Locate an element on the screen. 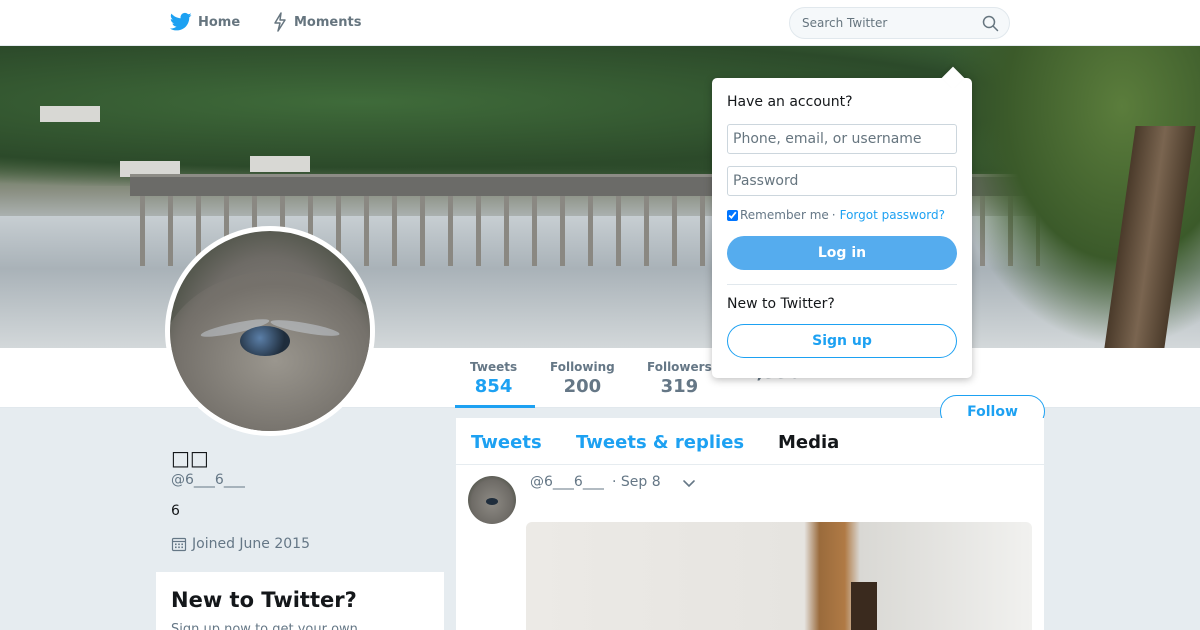 The width and height of the screenshot is (1200, 630). tab-tweets: Tweets is located at coordinates (506, 442).